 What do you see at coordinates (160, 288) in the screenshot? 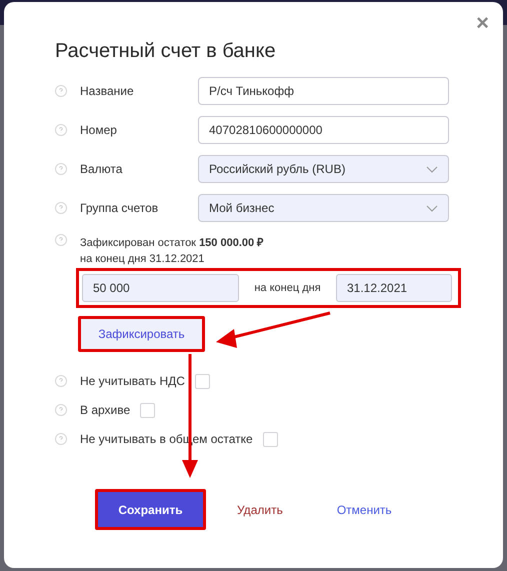
I see `amount-field: 50 000` at bounding box center [160, 288].